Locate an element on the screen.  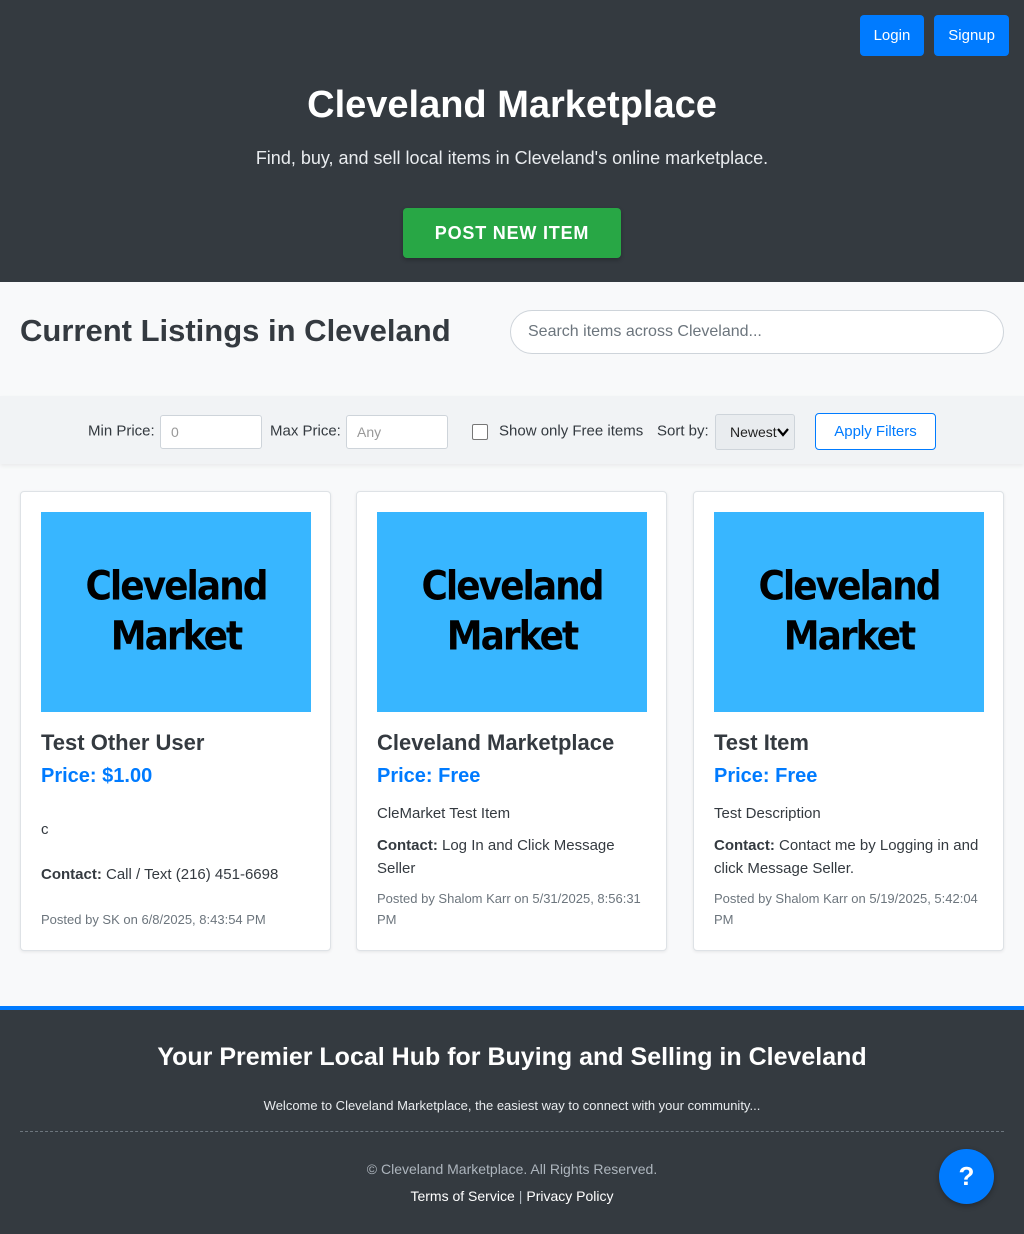
apply-filters-button: Apply Filters is located at coordinates (875, 431).